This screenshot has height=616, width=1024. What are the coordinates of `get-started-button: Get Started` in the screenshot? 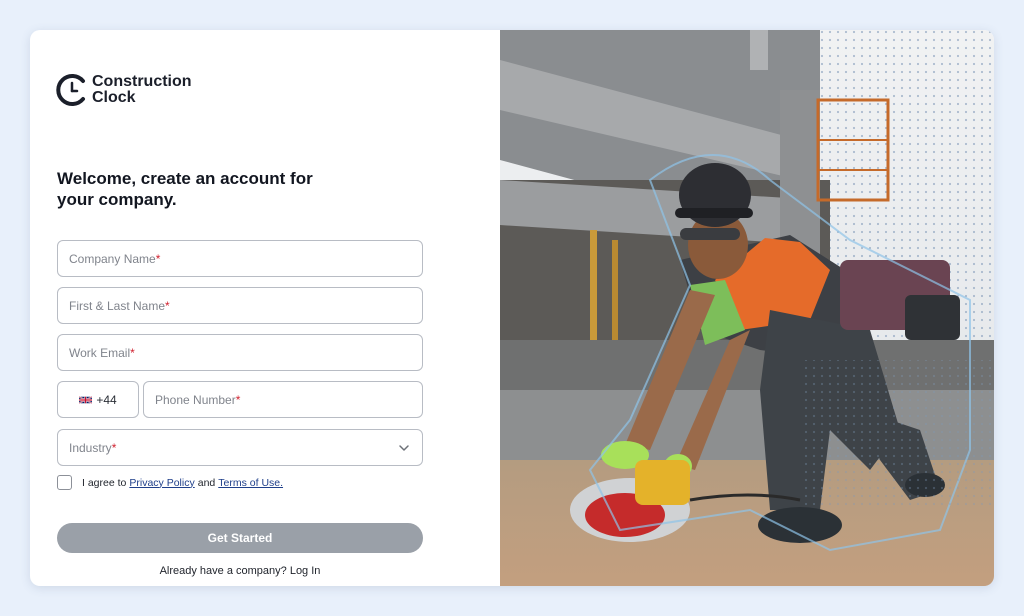 It's located at (240, 538).